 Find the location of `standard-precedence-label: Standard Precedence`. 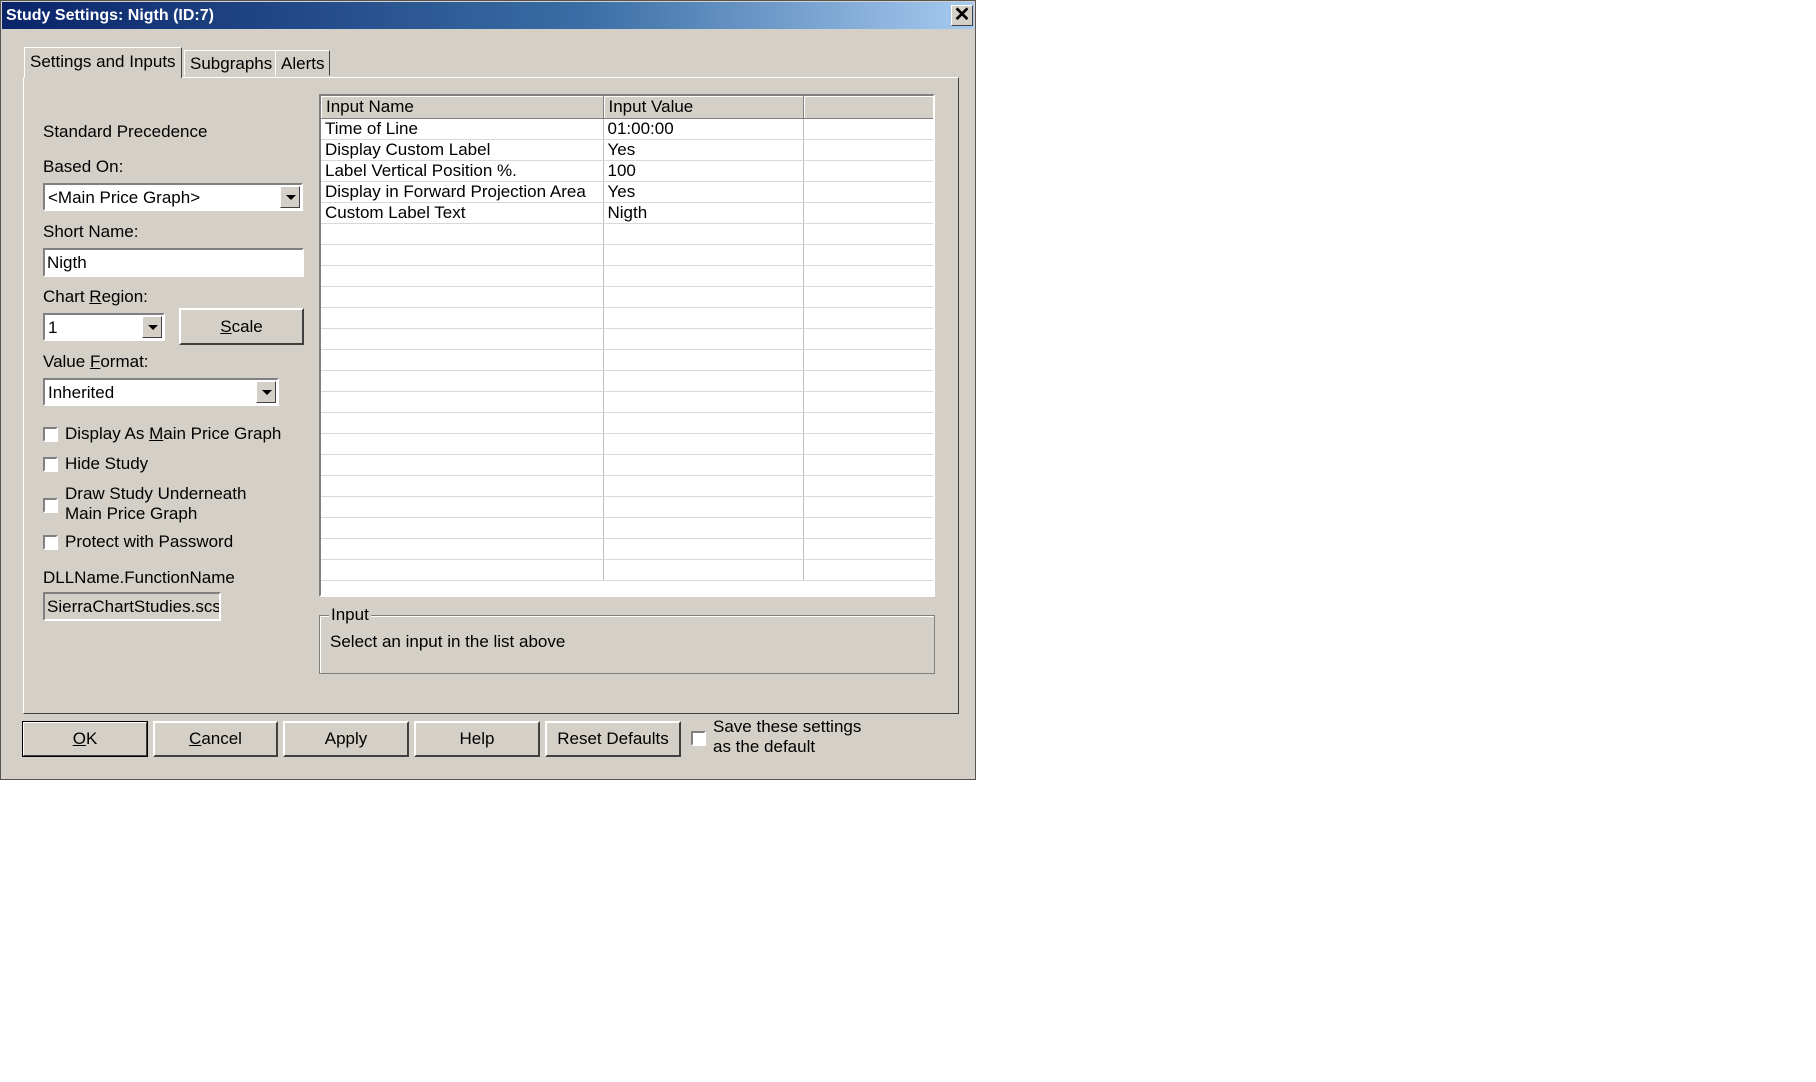

standard-precedence-label: Standard Precedence is located at coordinates (125, 131).